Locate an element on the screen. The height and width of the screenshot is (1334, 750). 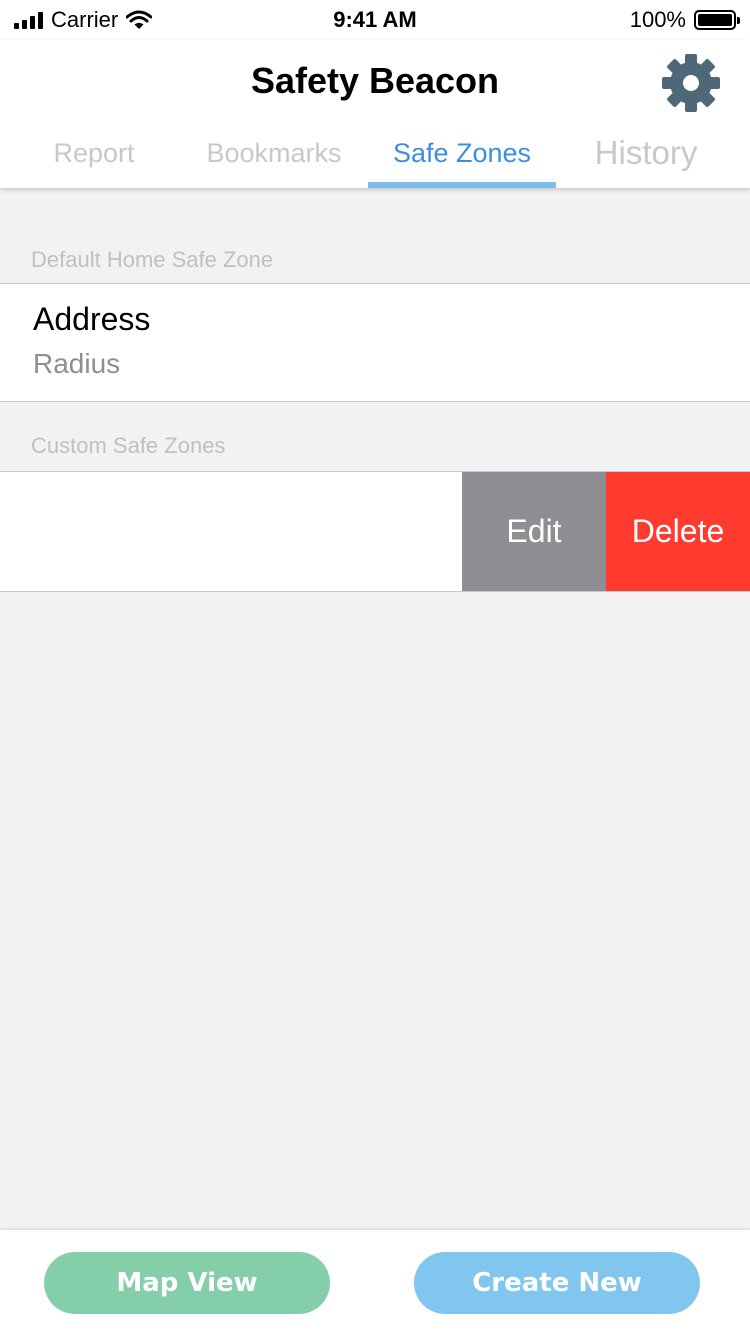
bottom-bar: Map View Create New is located at coordinates (375, 1282).